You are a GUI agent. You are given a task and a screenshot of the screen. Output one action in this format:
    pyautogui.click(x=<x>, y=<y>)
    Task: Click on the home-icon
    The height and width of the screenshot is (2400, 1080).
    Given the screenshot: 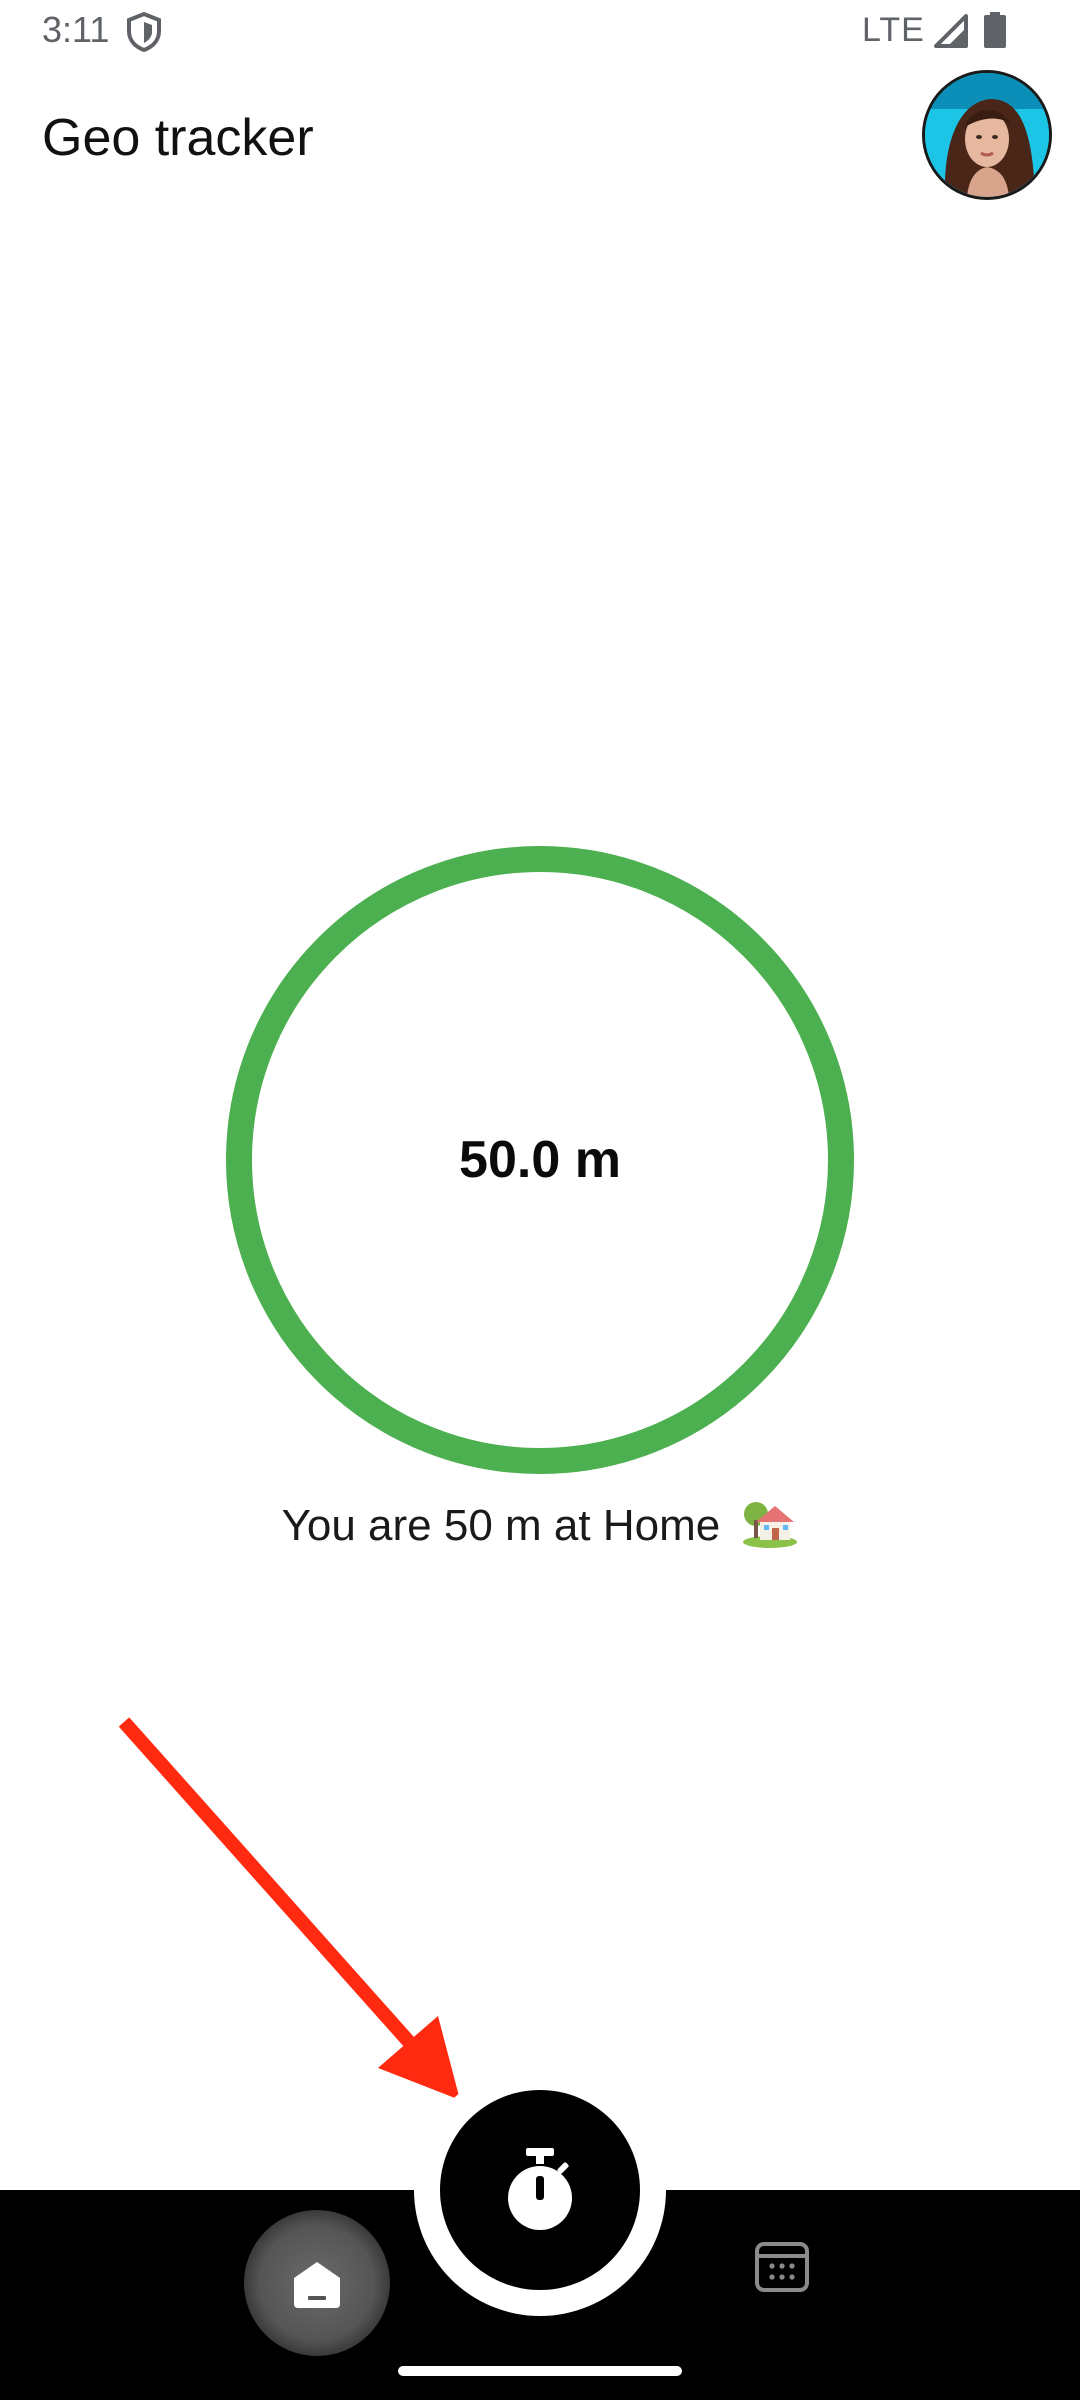 What is the action you would take?
    pyautogui.click(x=317, y=2285)
    